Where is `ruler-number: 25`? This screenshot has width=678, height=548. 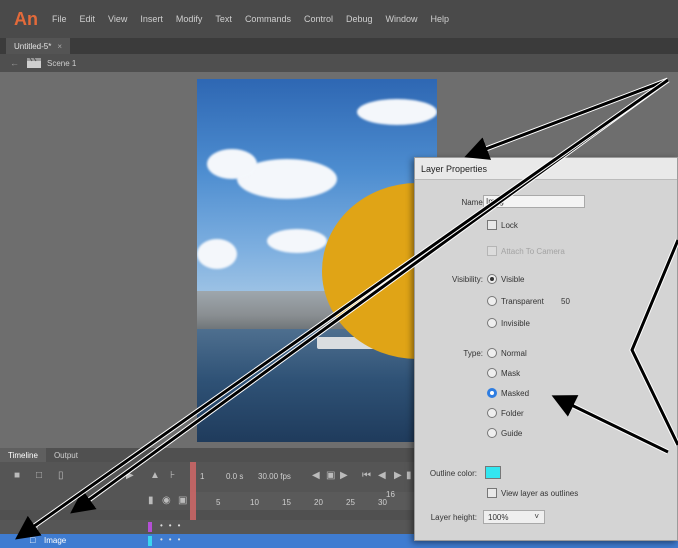 ruler-number: 25 is located at coordinates (350, 502).